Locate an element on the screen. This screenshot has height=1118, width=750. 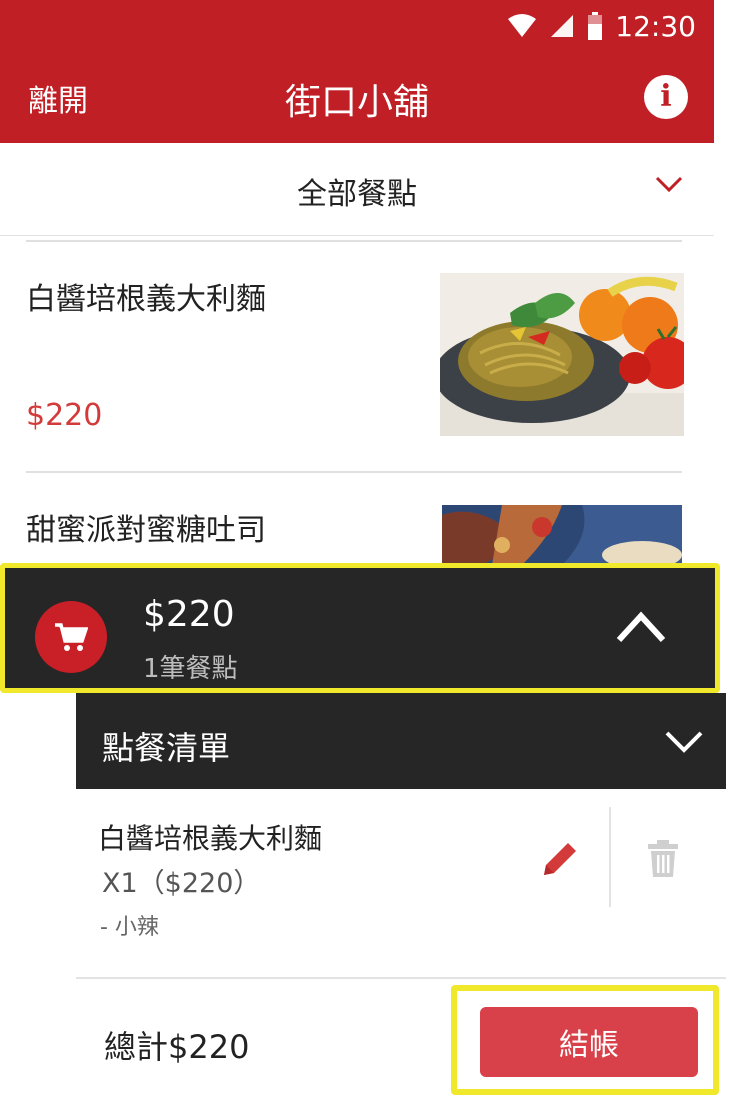
status-time: 12:30 is located at coordinates (655, 26).